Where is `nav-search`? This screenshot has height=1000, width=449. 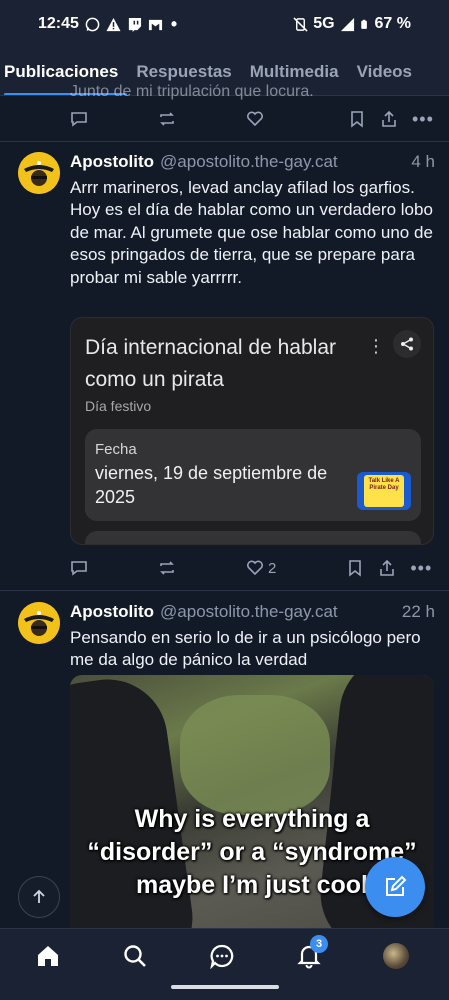
nav-search is located at coordinates (135, 956).